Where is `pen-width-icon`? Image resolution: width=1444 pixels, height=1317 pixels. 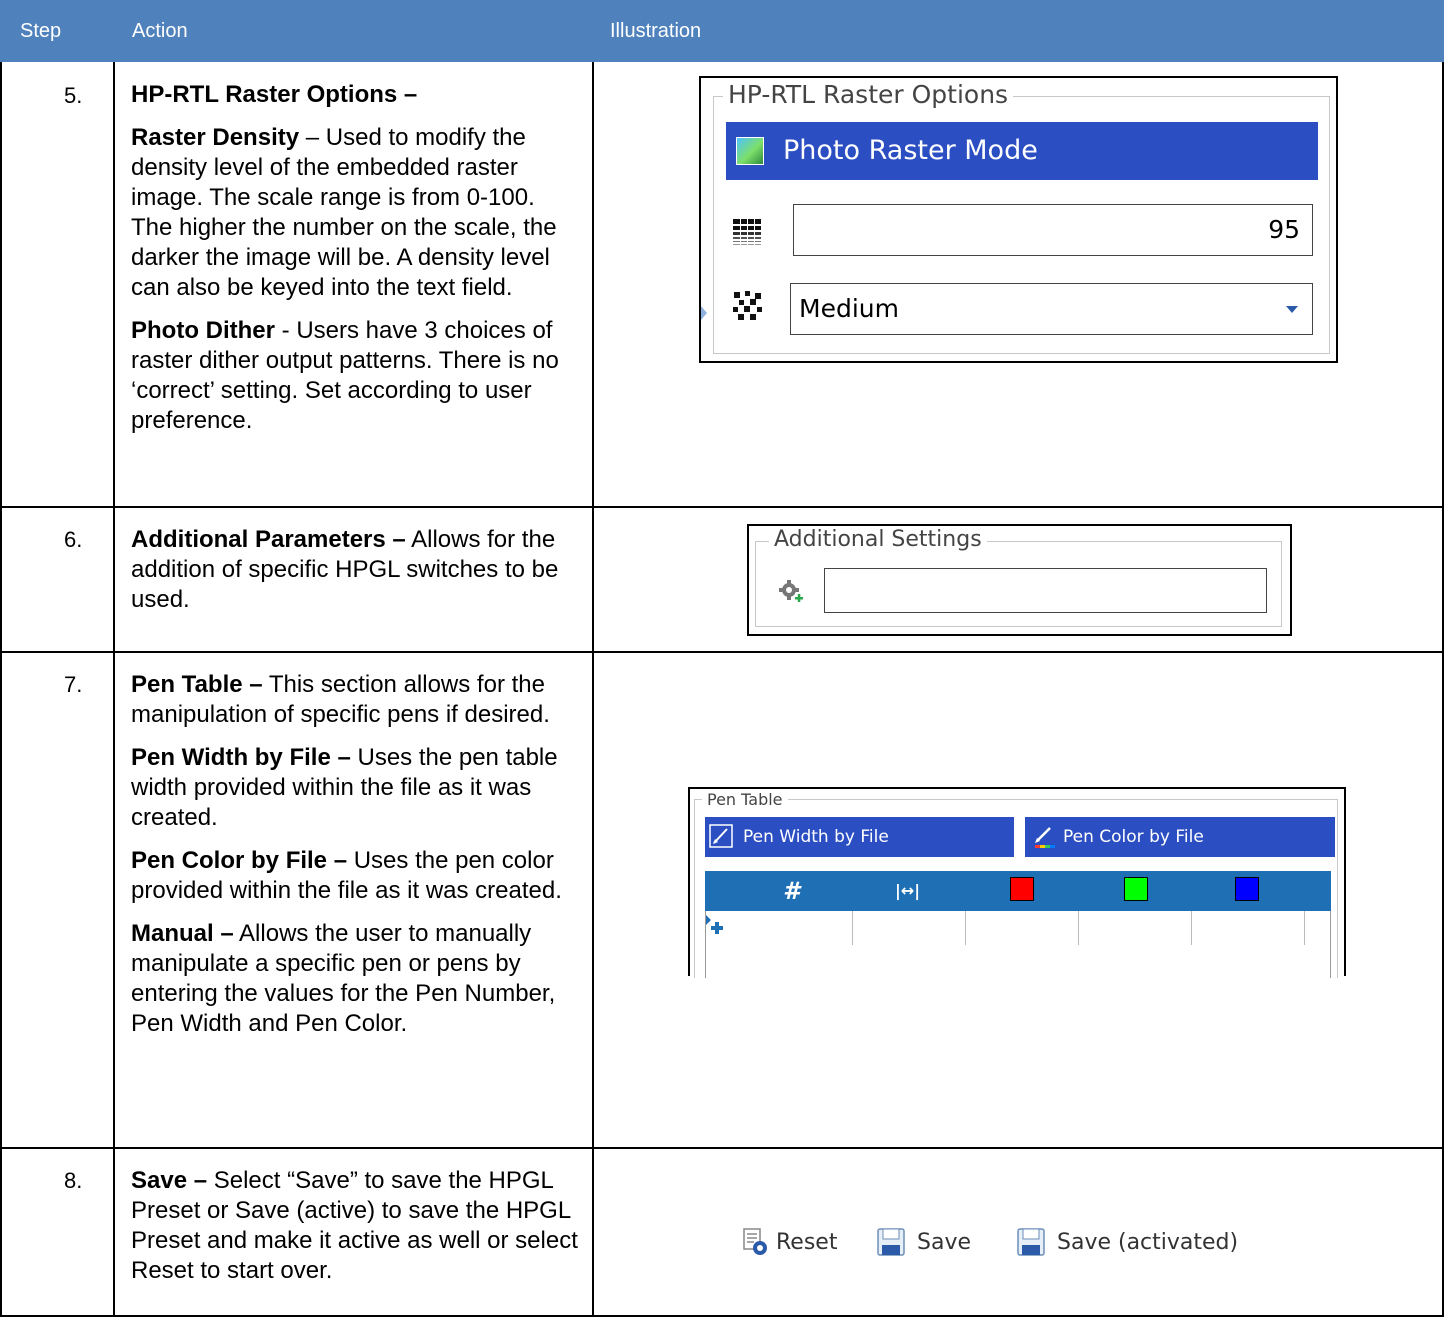
pen-width-icon is located at coordinates (721, 836).